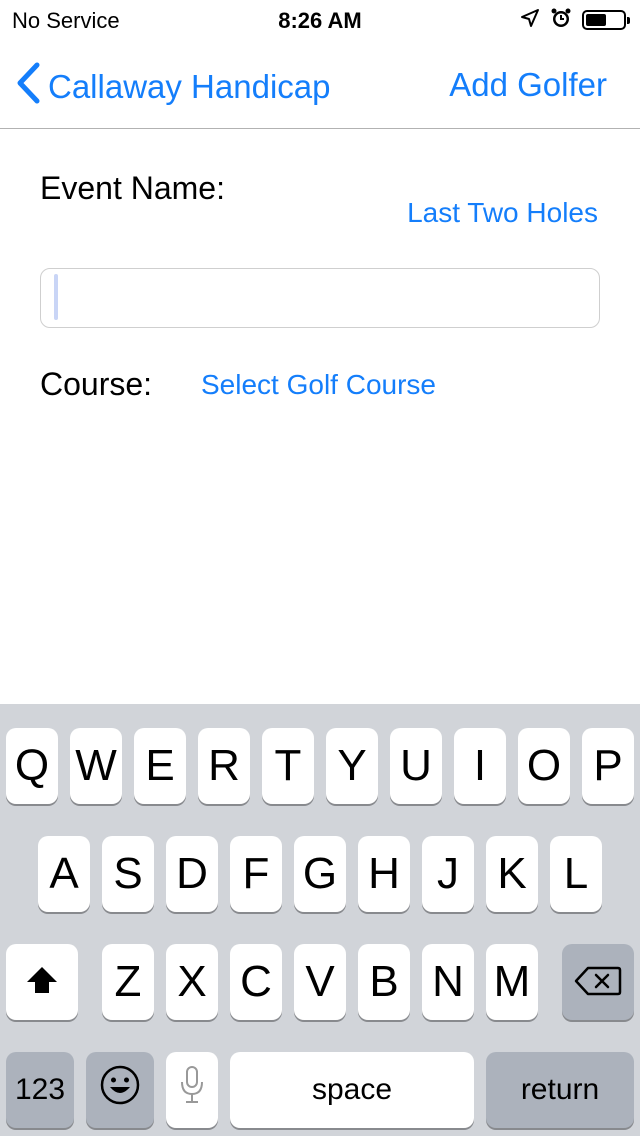 The width and height of the screenshot is (640, 1136). Describe the element at coordinates (576, 874) in the screenshot. I see `key-l: L` at that location.